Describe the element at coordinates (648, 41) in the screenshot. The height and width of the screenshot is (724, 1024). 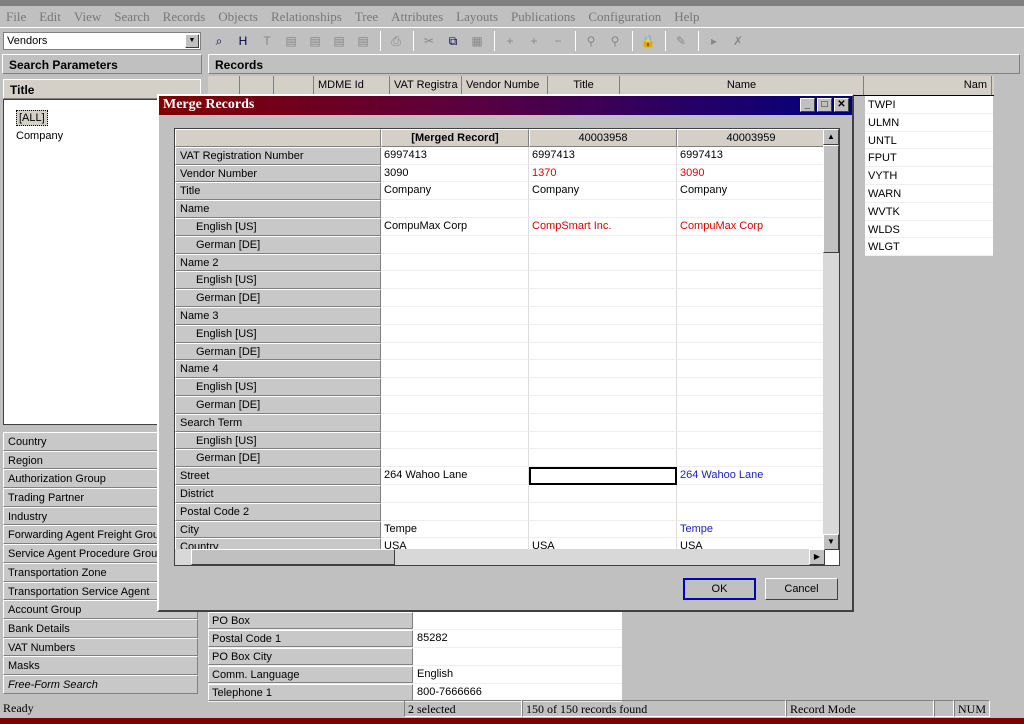
I see `lock-icon: 🔒` at that location.